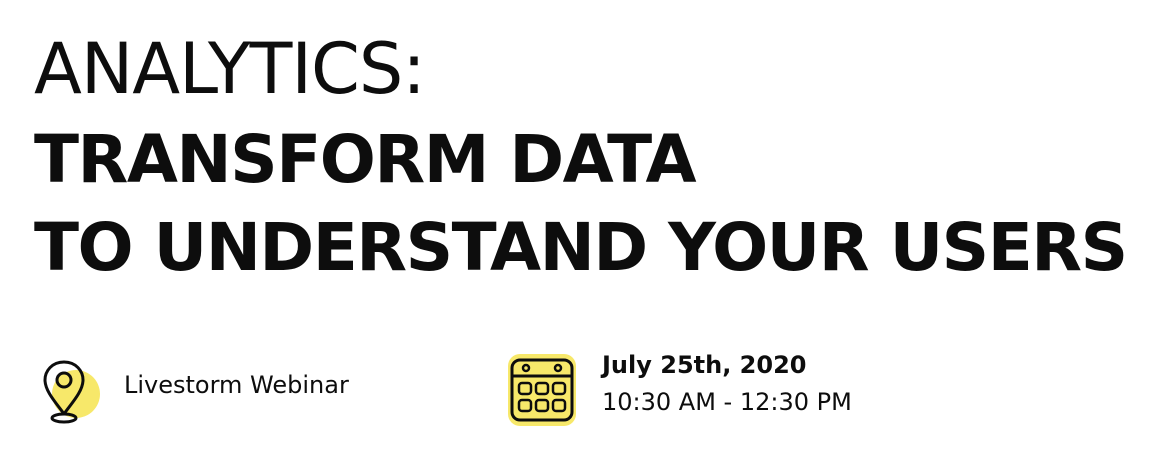 The height and width of the screenshot is (475, 1160). I want to click on event-date: July 25th, 2020, so click(704, 365).